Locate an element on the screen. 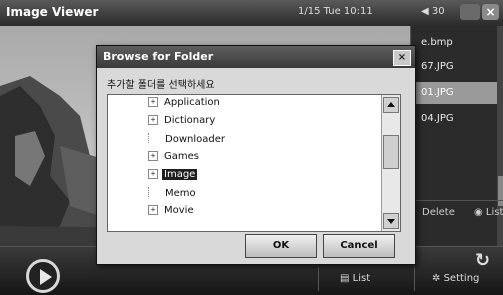 The image size is (503, 295). tree-item-application: + Application is located at coordinates (185, 102).